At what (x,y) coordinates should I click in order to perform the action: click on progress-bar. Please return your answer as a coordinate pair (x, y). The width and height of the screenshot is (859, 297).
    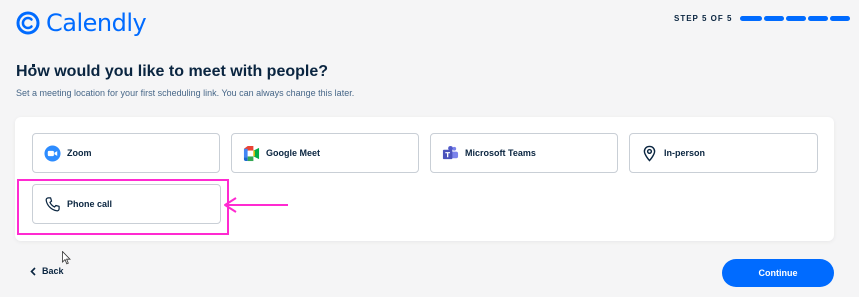
    Looking at the image, I should click on (795, 18).